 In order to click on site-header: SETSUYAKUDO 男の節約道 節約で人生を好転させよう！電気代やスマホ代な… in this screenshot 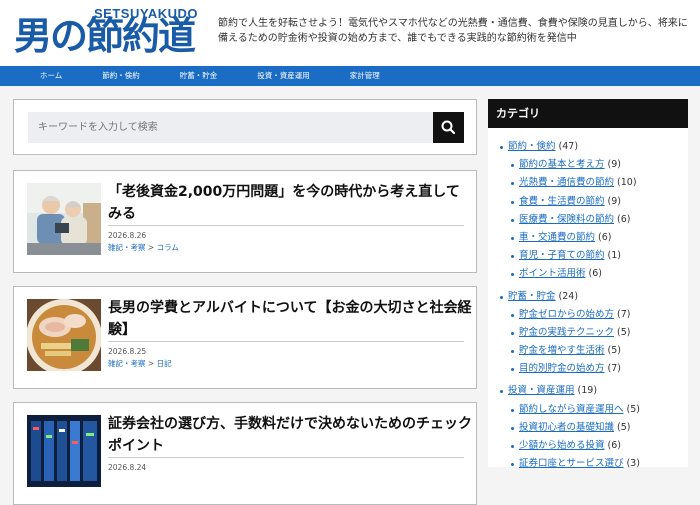, I will do `click(350, 33)`.